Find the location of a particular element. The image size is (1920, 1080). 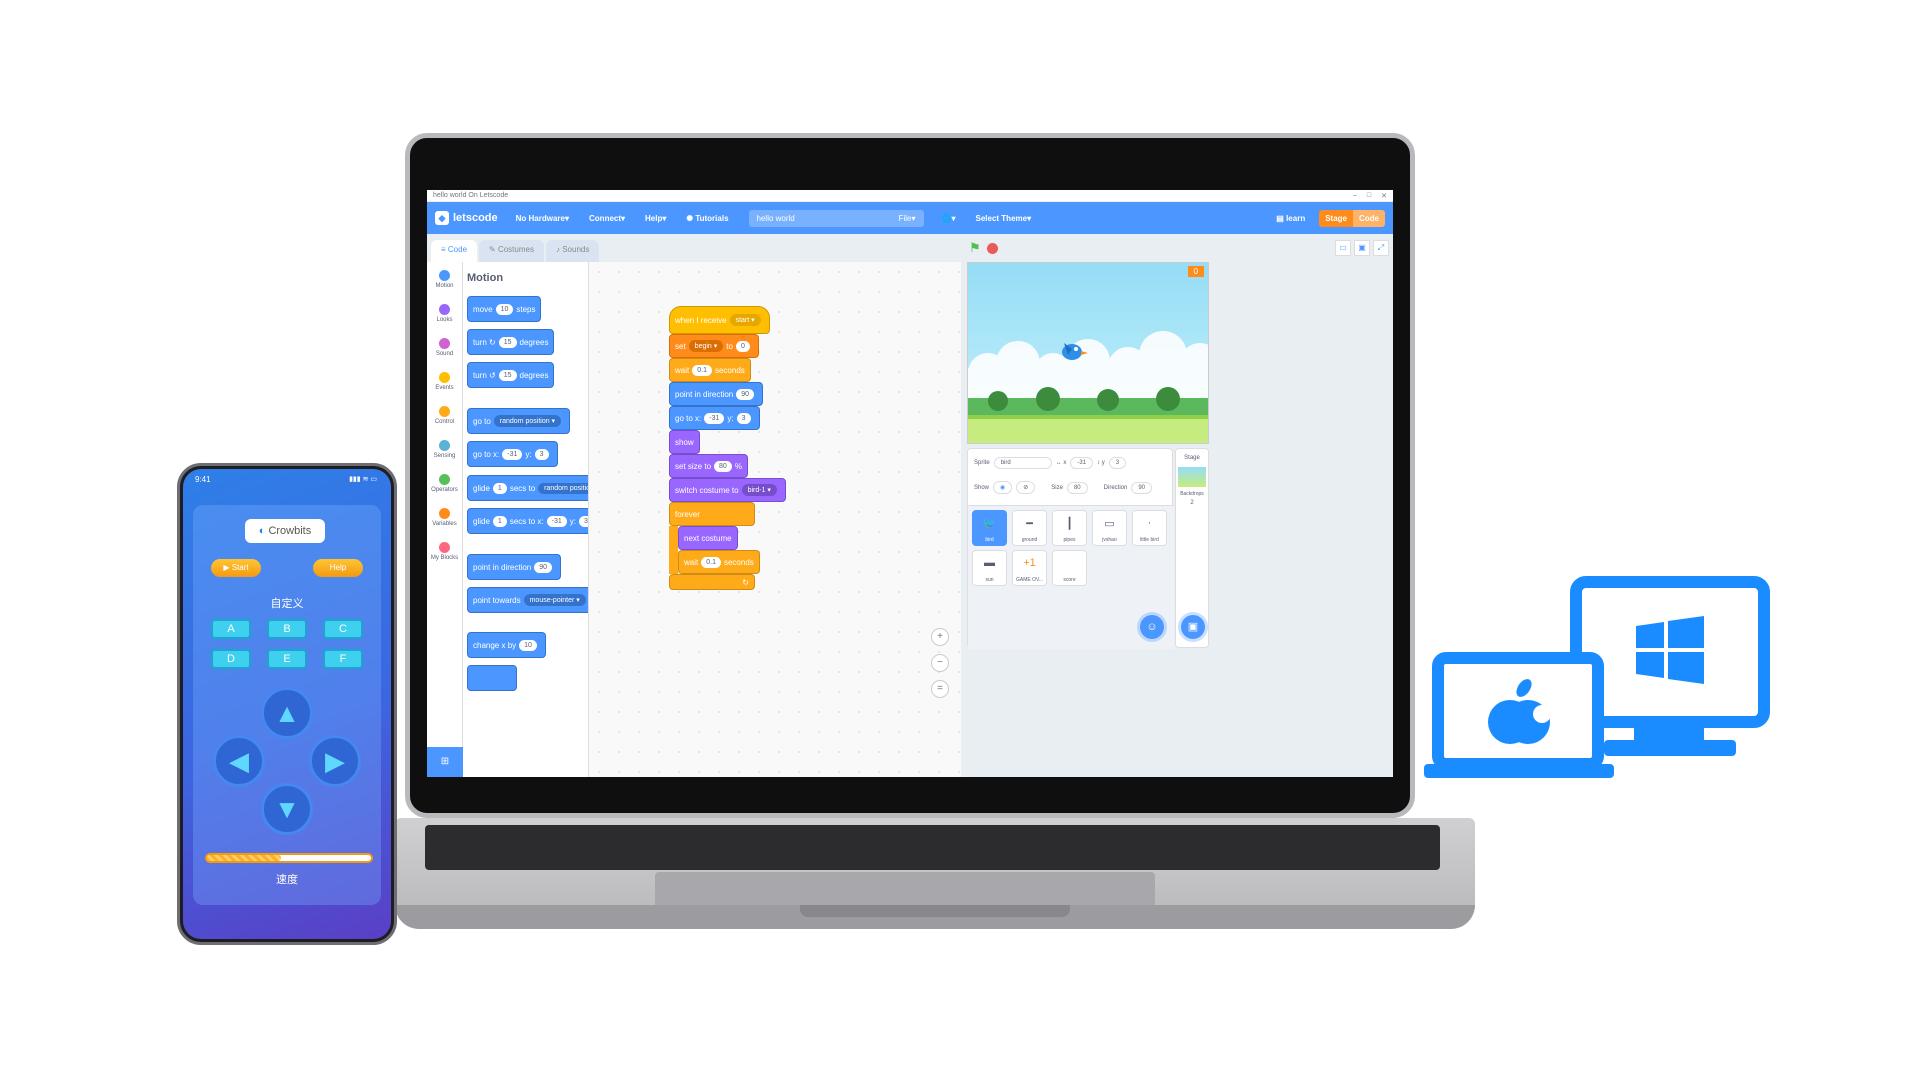

tab-code: ≡ Code is located at coordinates (454, 251).